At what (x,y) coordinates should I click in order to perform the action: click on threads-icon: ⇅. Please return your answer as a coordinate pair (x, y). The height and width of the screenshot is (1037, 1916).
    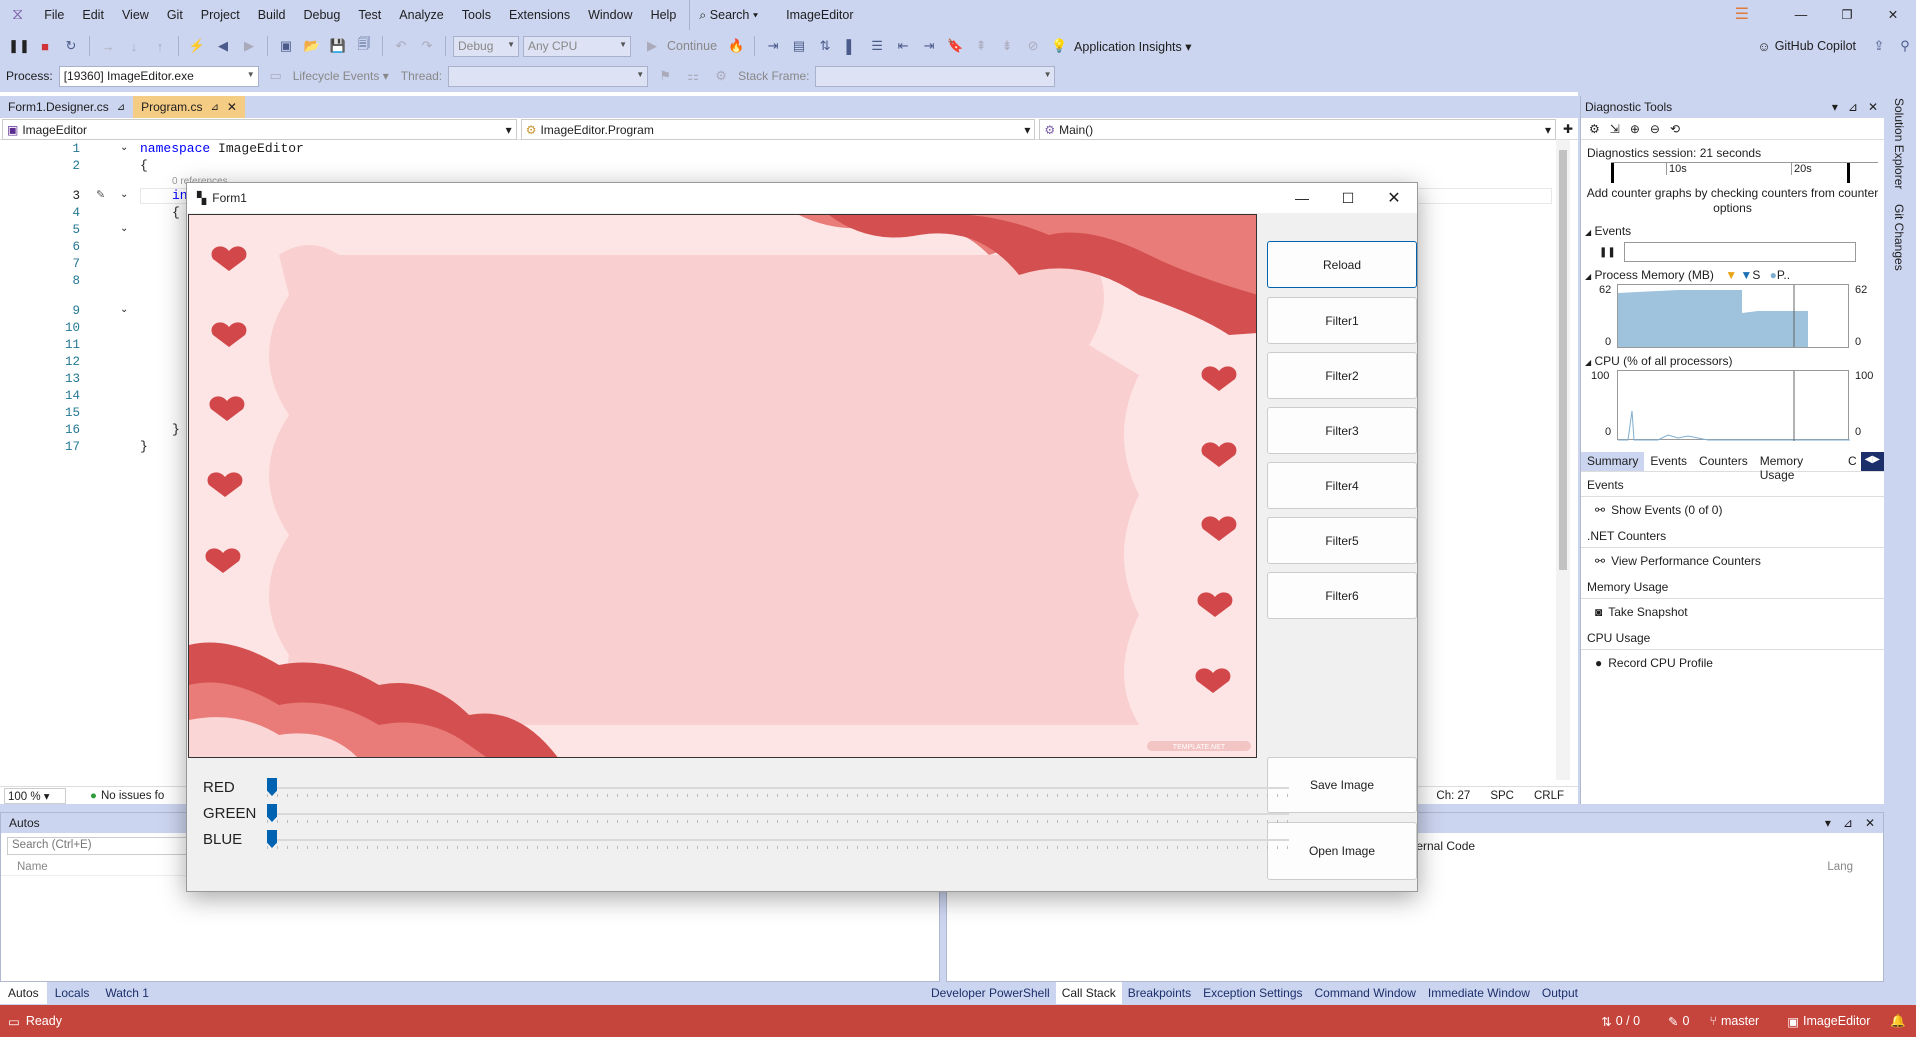
    Looking at the image, I should click on (825, 46).